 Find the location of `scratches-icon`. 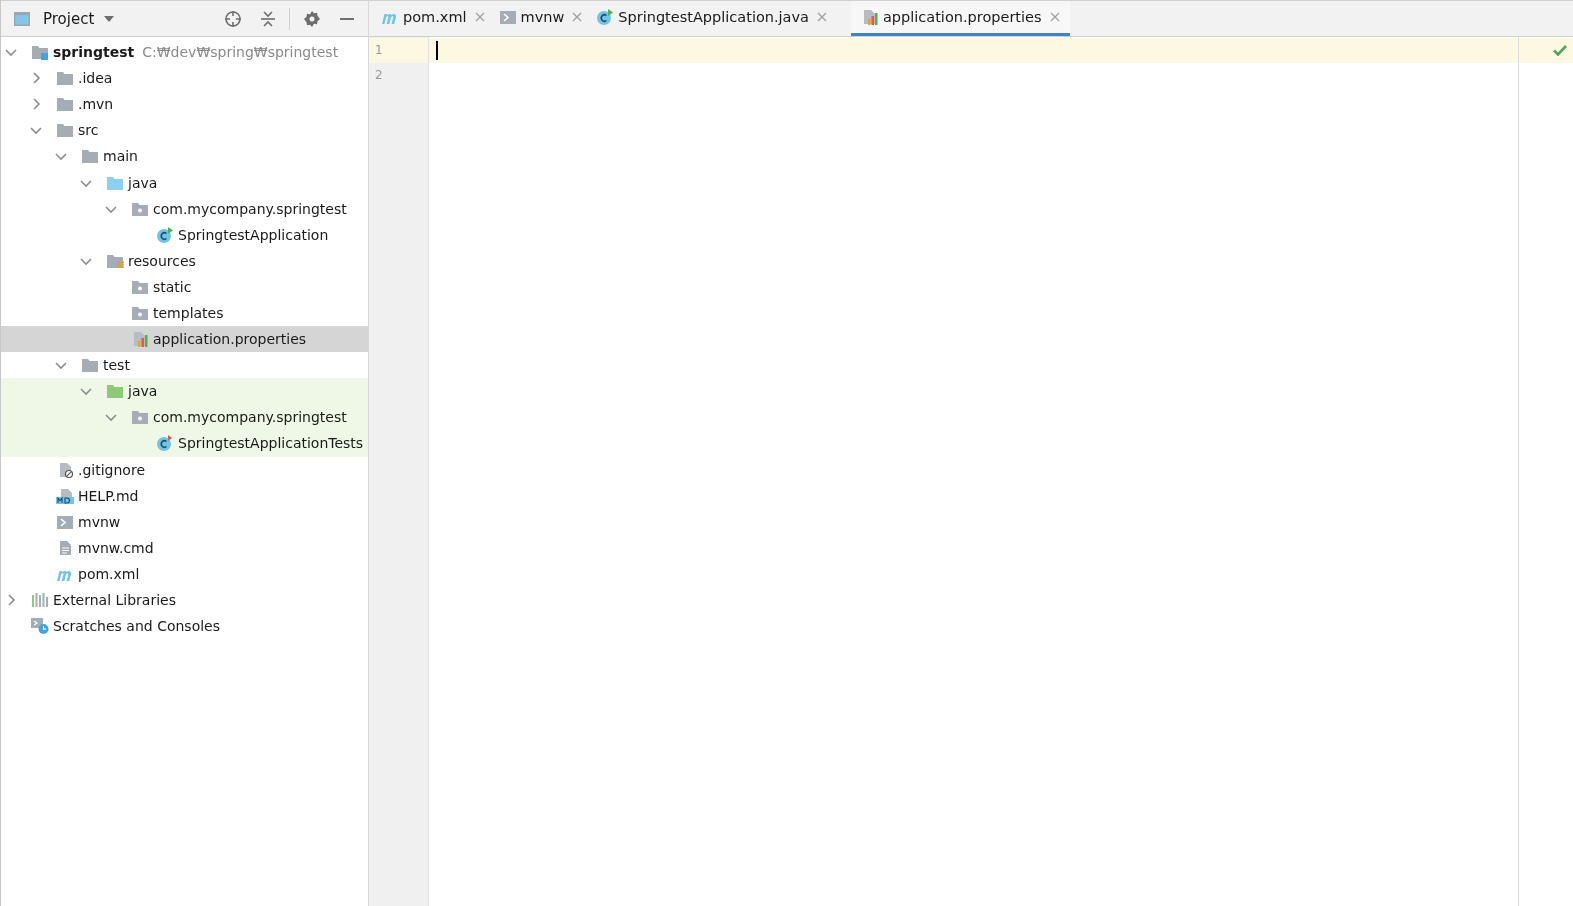

scratches-icon is located at coordinates (40, 626).